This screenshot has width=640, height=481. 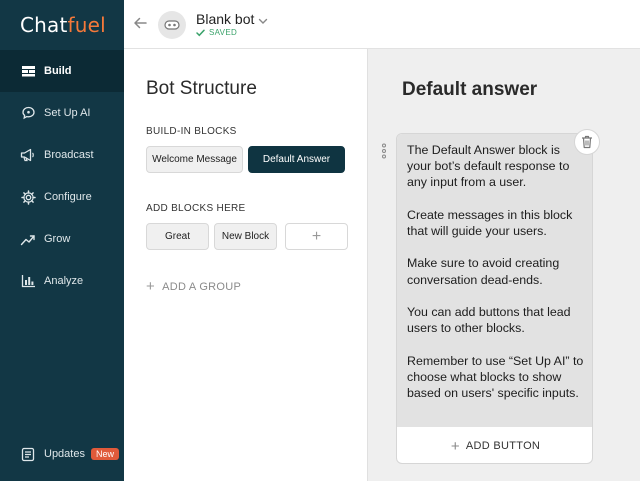 What do you see at coordinates (200, 33) in the screenshot?
I see `checkmark-icon` at bounding box center [200, 33].